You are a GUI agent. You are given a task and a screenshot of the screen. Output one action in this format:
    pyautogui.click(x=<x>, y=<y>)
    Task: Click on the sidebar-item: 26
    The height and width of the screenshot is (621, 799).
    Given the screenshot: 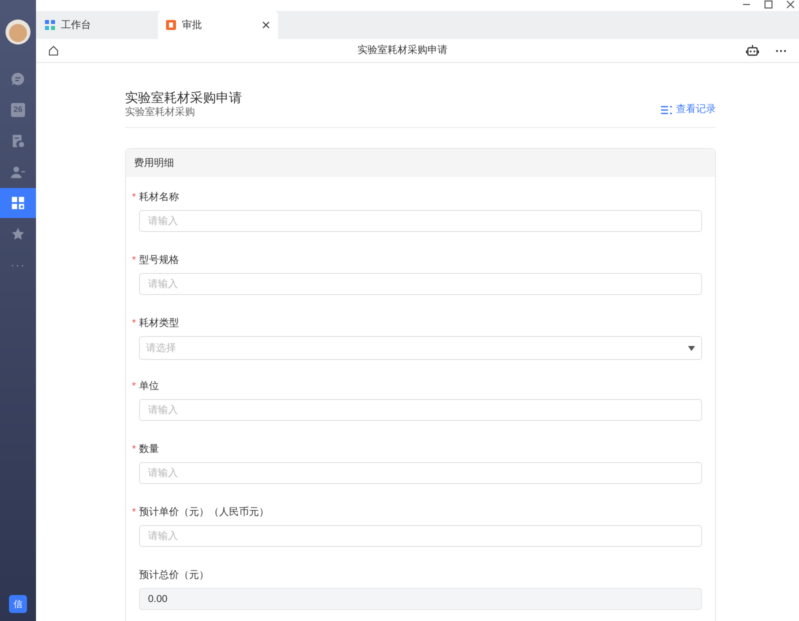 What is the action you would take?
    pyautogui.click(x=18, y=110)
    